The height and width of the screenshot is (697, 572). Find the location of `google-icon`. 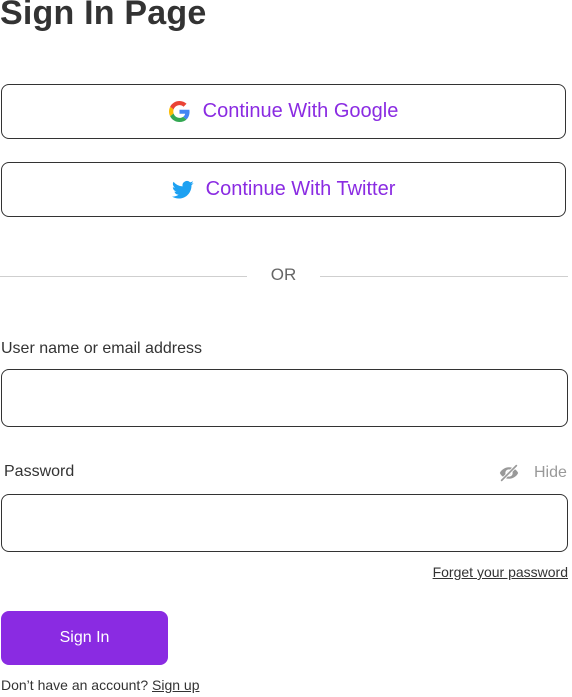

google-icon is located at coordinates (180, 112).